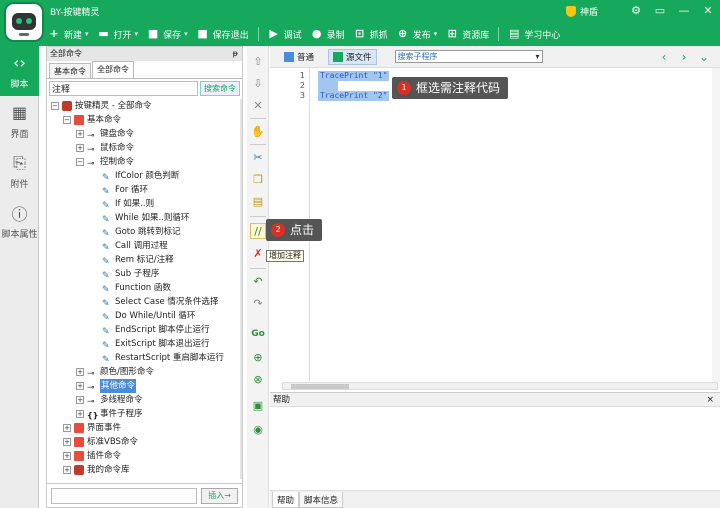  What do you see at coordinates (106, 386) in the screenshot?
I see `tree-item: + 其他命令` at bounding box center [106, 386].